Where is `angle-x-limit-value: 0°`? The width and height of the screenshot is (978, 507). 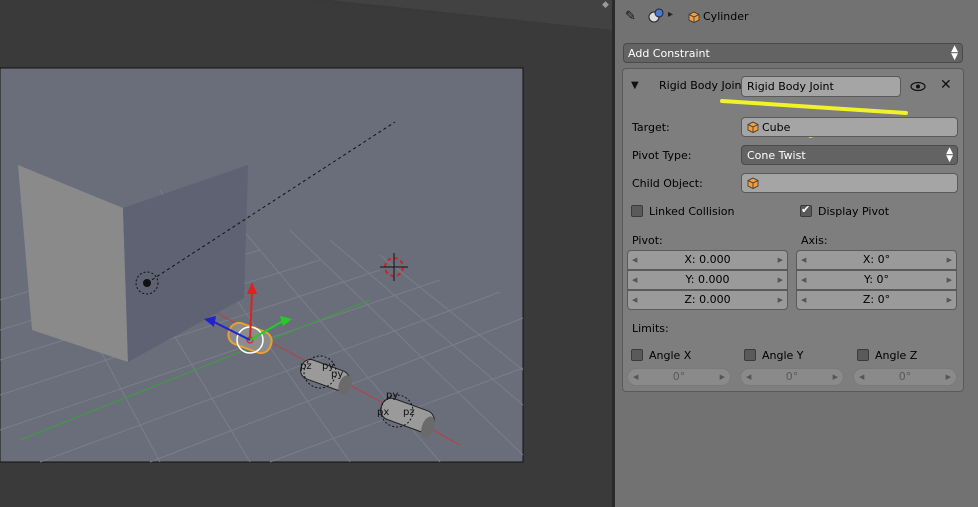 angle-x-limit-value: 0° is located at coordinates (679, 376).